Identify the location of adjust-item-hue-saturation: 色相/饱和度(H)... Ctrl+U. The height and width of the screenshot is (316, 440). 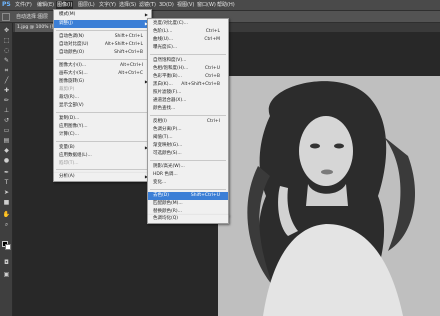
(188, 69).